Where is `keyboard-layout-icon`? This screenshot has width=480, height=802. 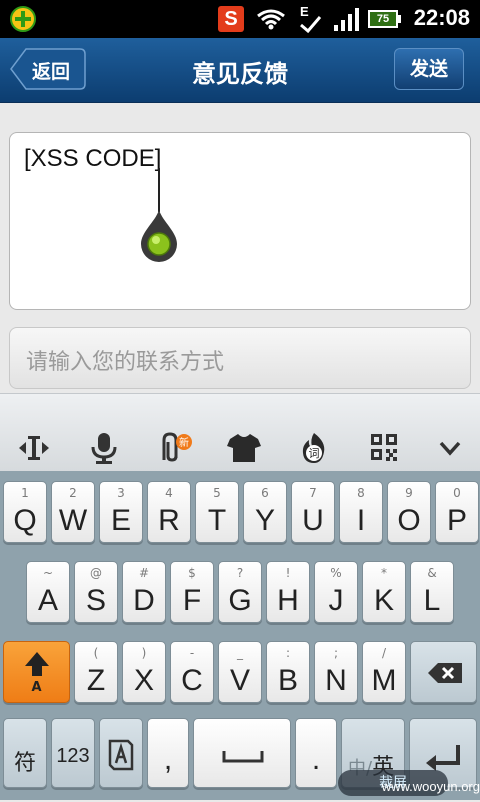 keyboard-layout-icon is located at coordinates (121, 755).